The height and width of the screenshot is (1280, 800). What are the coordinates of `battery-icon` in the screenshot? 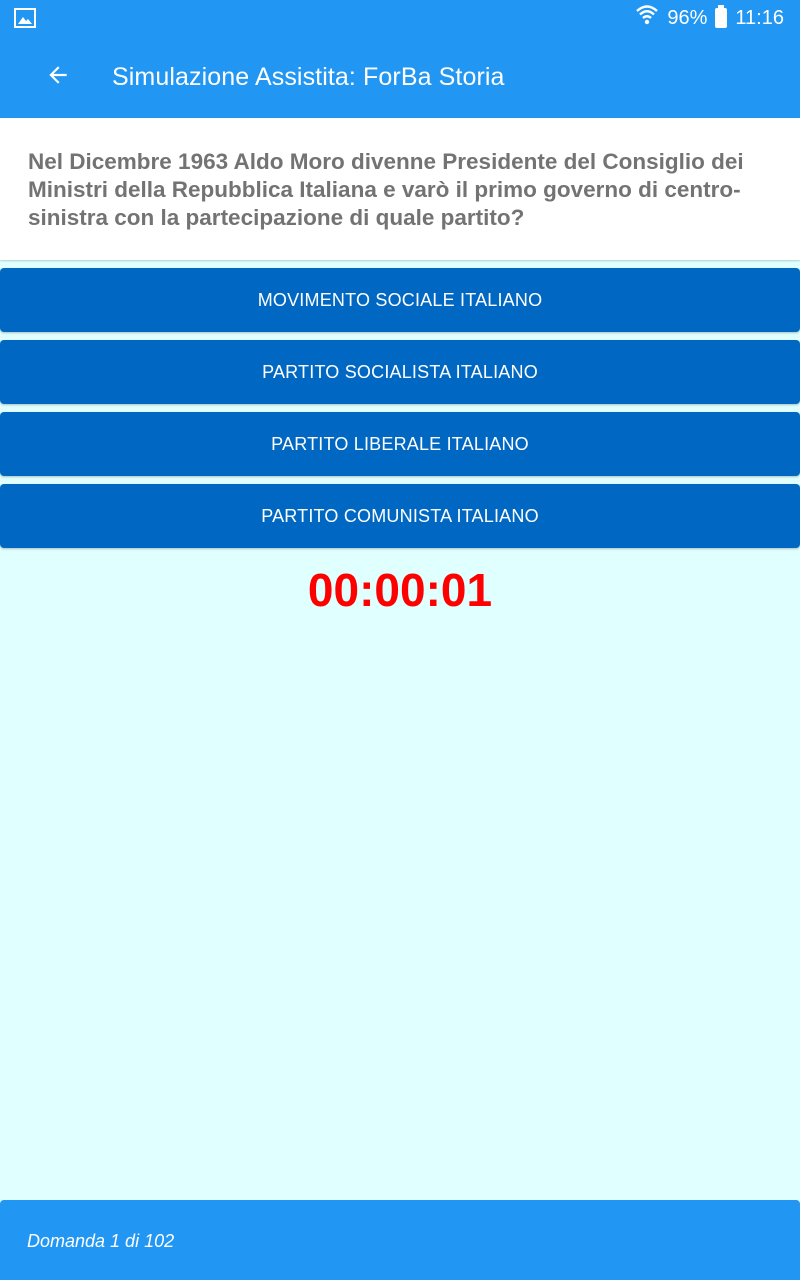 It's located at (721, 16).